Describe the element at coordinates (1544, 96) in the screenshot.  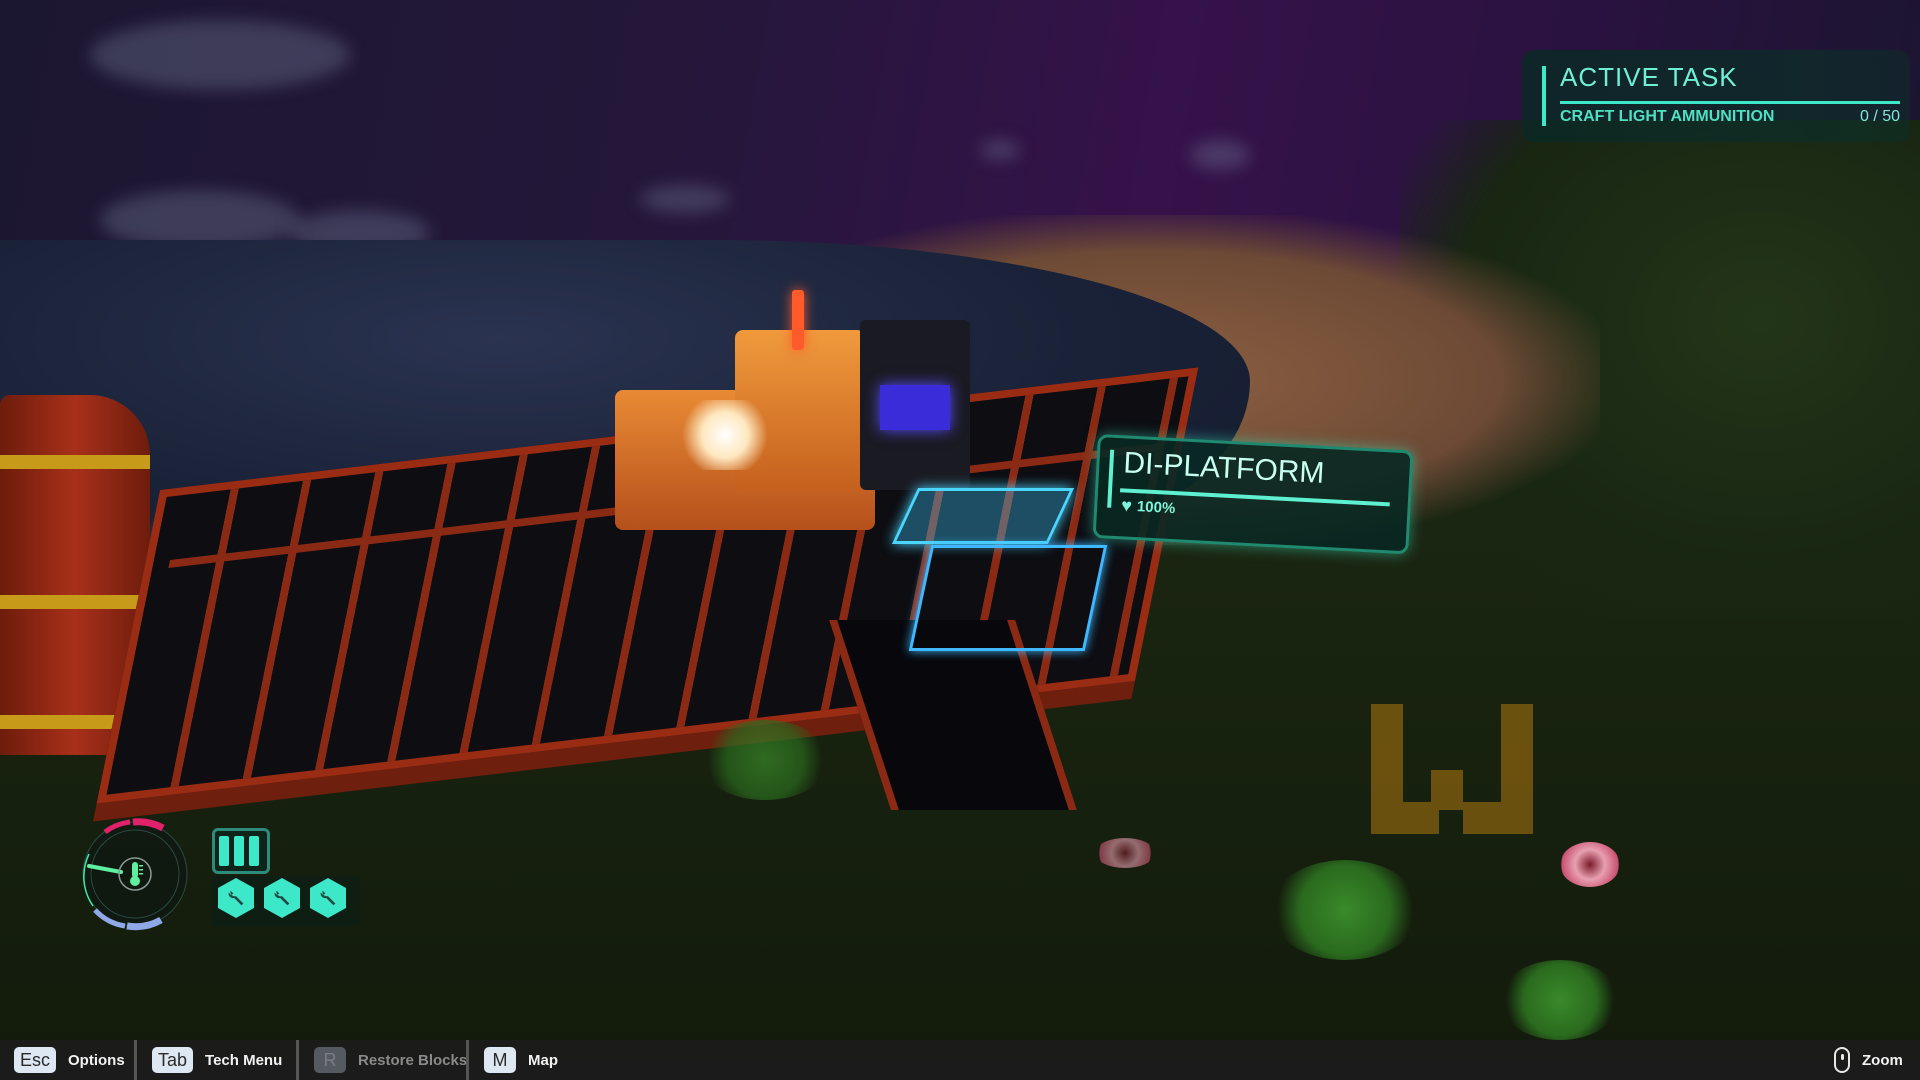
I see `task-accent-bar` at that location.